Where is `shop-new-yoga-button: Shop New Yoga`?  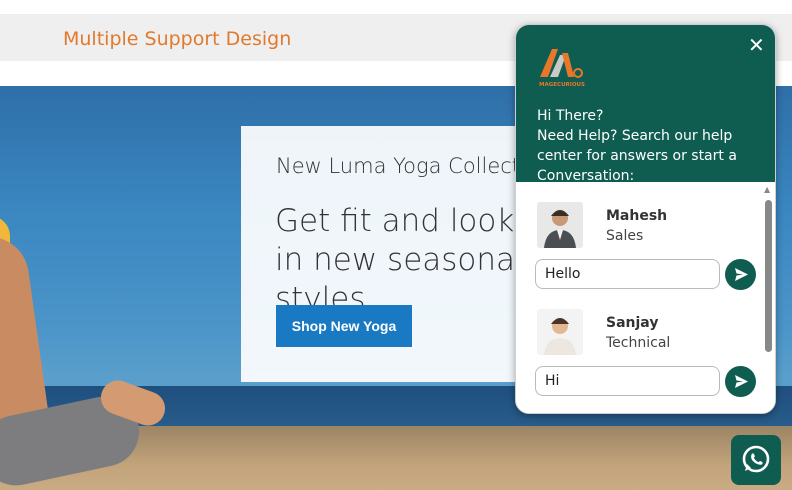 shop-new-yoga-button: Shop New Yoga is located at coordinates (344, 326).